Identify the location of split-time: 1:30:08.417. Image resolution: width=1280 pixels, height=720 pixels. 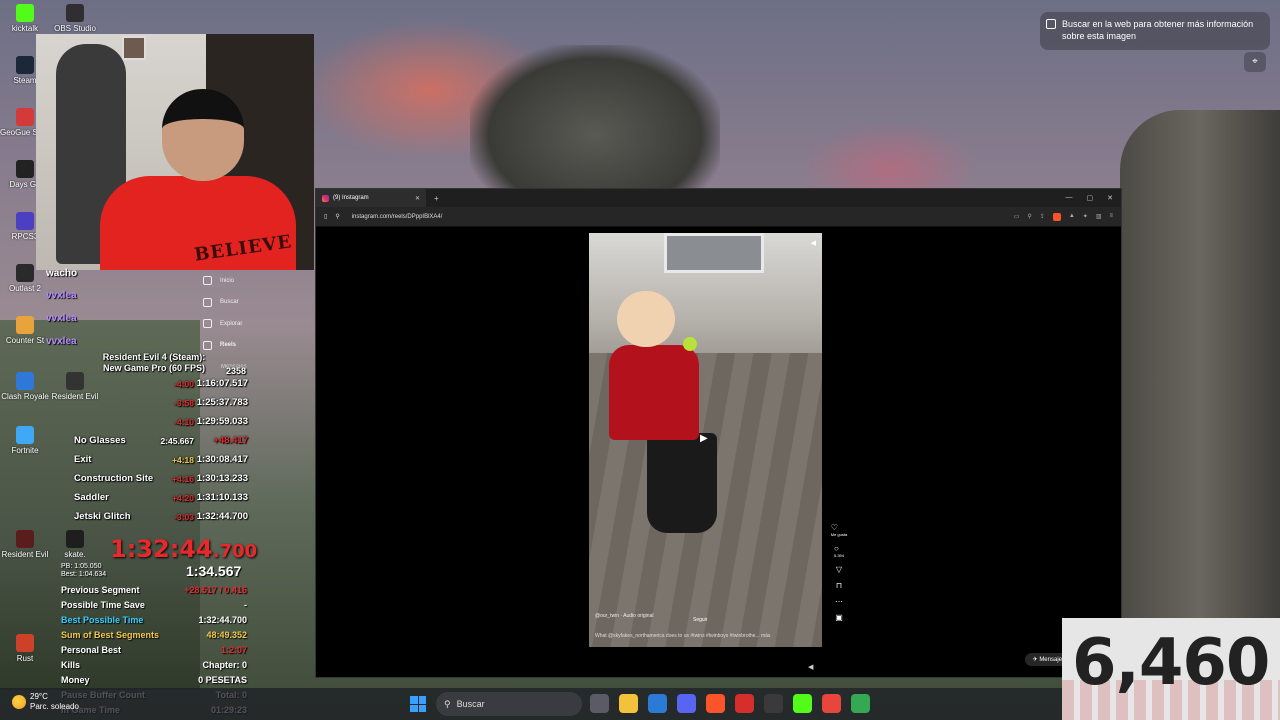
(222, 459).